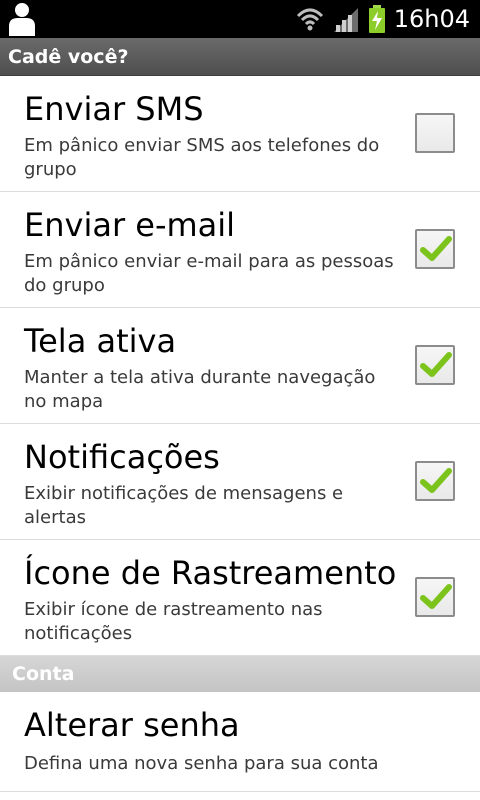  What do you see at coordinates (240, 57) in the screenshot?
I see `app-title-bar: Cadê você?` at bounding box center [240, 57].